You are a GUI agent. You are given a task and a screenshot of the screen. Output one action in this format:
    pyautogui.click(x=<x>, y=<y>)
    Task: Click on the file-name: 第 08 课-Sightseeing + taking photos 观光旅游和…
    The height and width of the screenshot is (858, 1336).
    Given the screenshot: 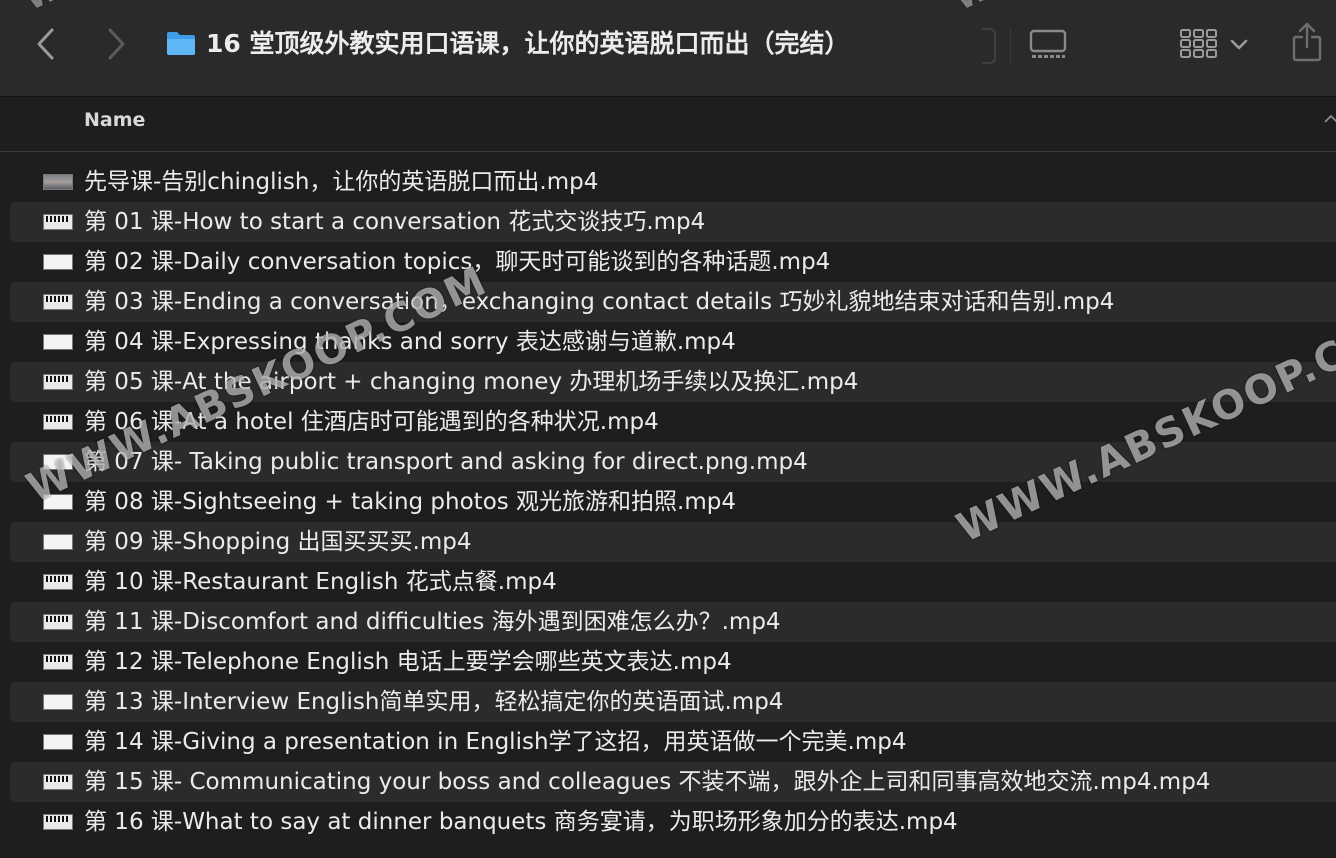 What is the action you would take?
    pyautogui.click(x=410, y=502)
    